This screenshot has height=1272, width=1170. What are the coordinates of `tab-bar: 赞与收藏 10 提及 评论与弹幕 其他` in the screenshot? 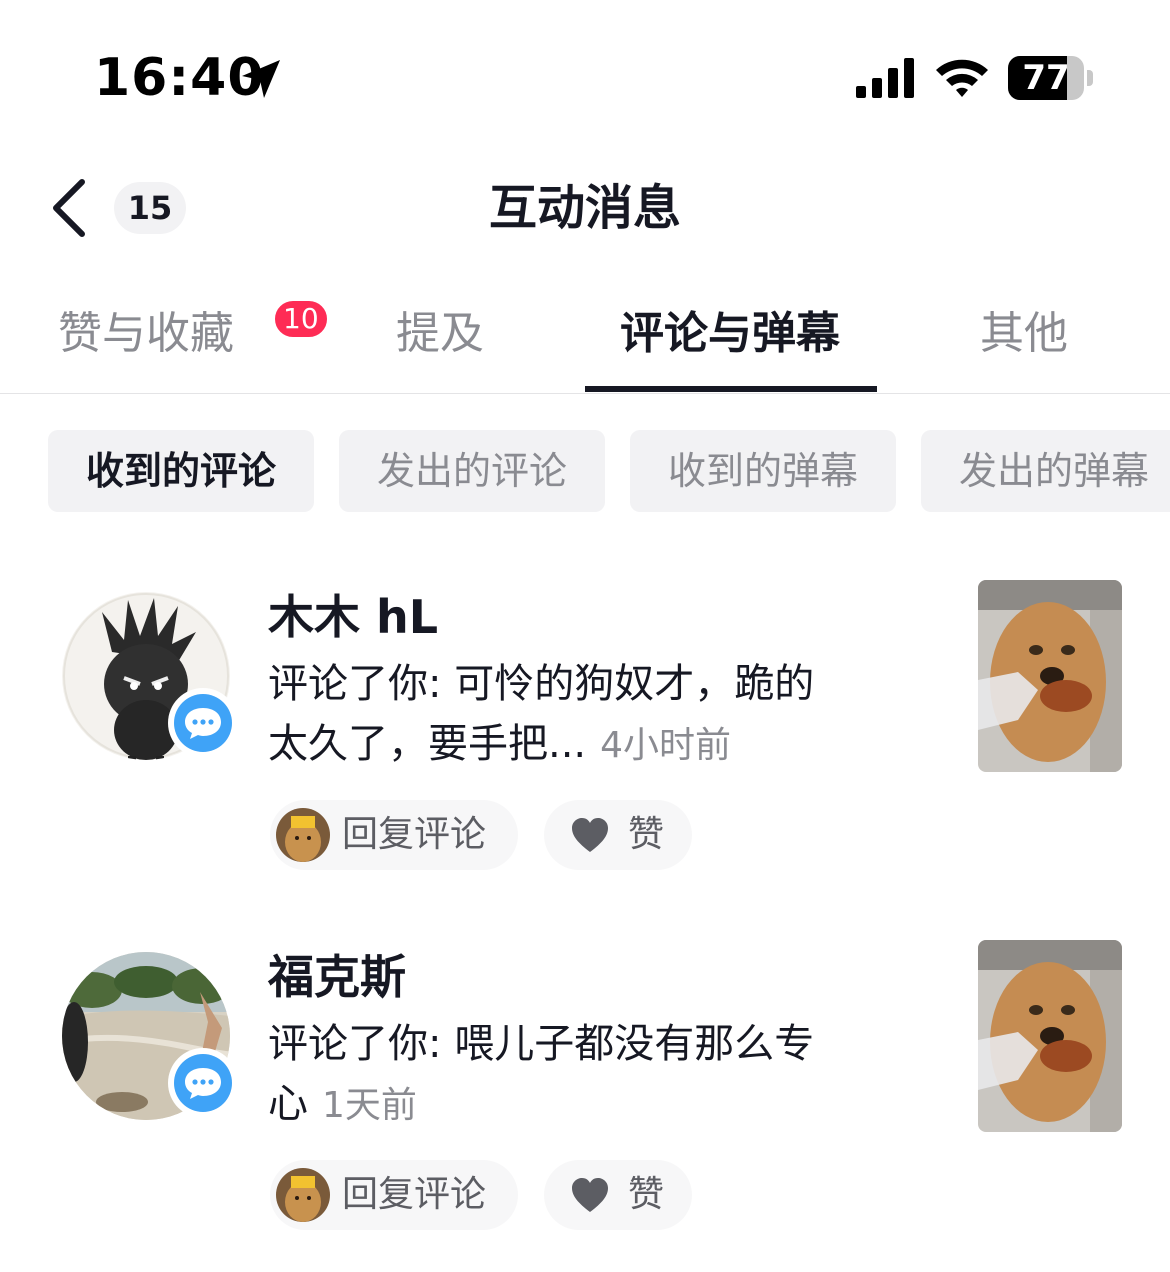 It's located at (585, 342).